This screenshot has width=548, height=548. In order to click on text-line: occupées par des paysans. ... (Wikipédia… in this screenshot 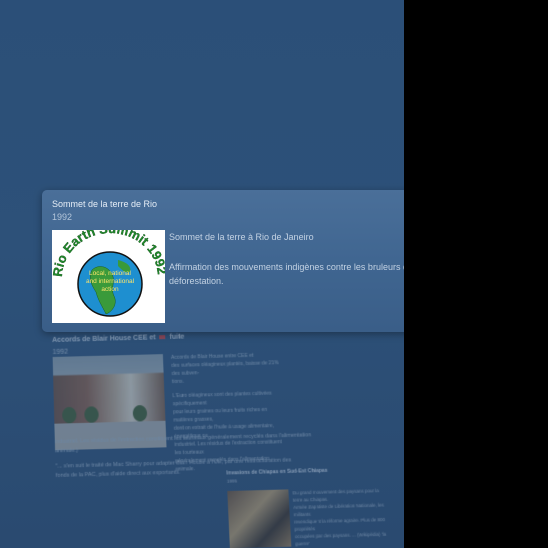, I will do `click(341, 538)`.